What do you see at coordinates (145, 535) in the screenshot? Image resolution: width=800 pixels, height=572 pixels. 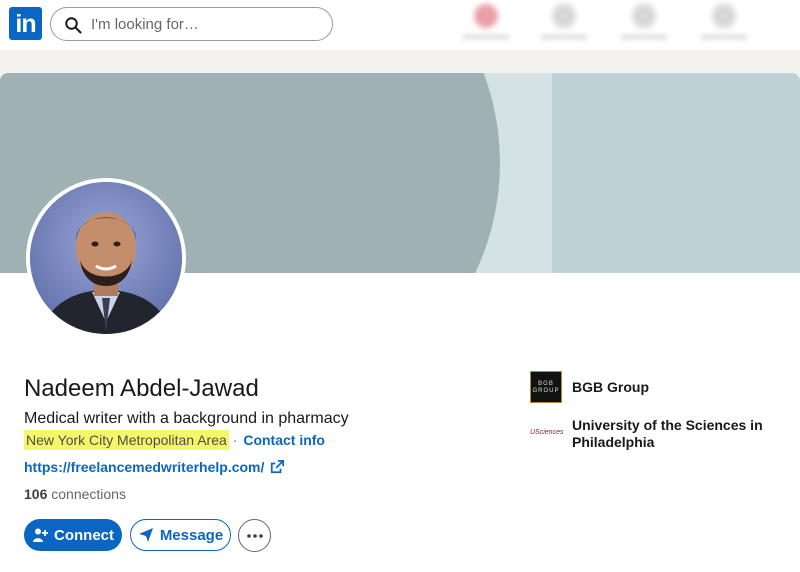 I see `send-icon` at bounding box center [145, 535].